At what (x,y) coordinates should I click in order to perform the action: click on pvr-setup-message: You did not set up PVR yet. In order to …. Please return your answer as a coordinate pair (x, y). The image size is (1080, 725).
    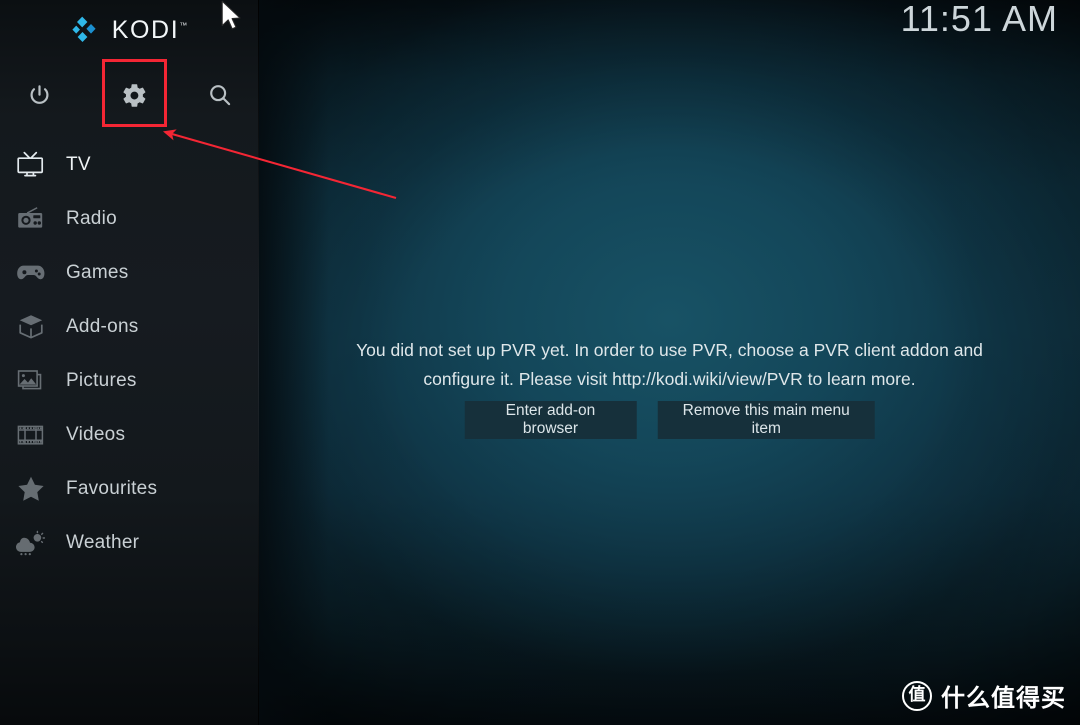
    Looking at the image, I should click on (669, 364).